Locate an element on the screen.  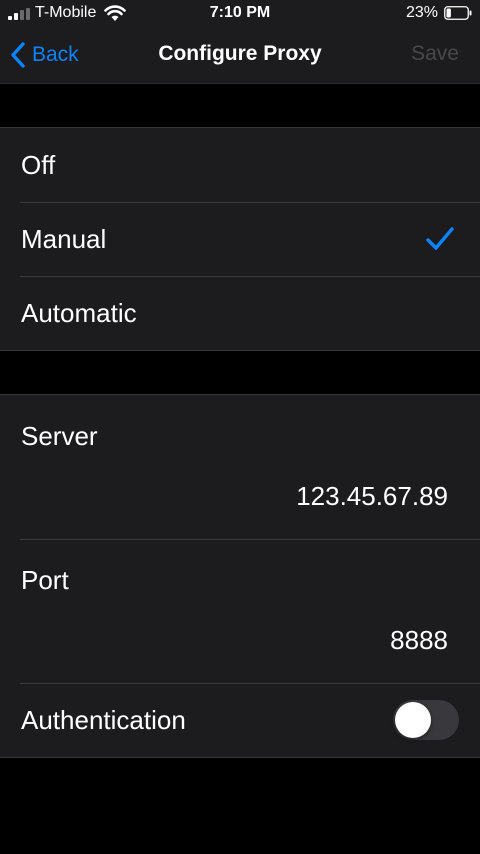
port-field: 8888 is located at coordinates (419, 640).